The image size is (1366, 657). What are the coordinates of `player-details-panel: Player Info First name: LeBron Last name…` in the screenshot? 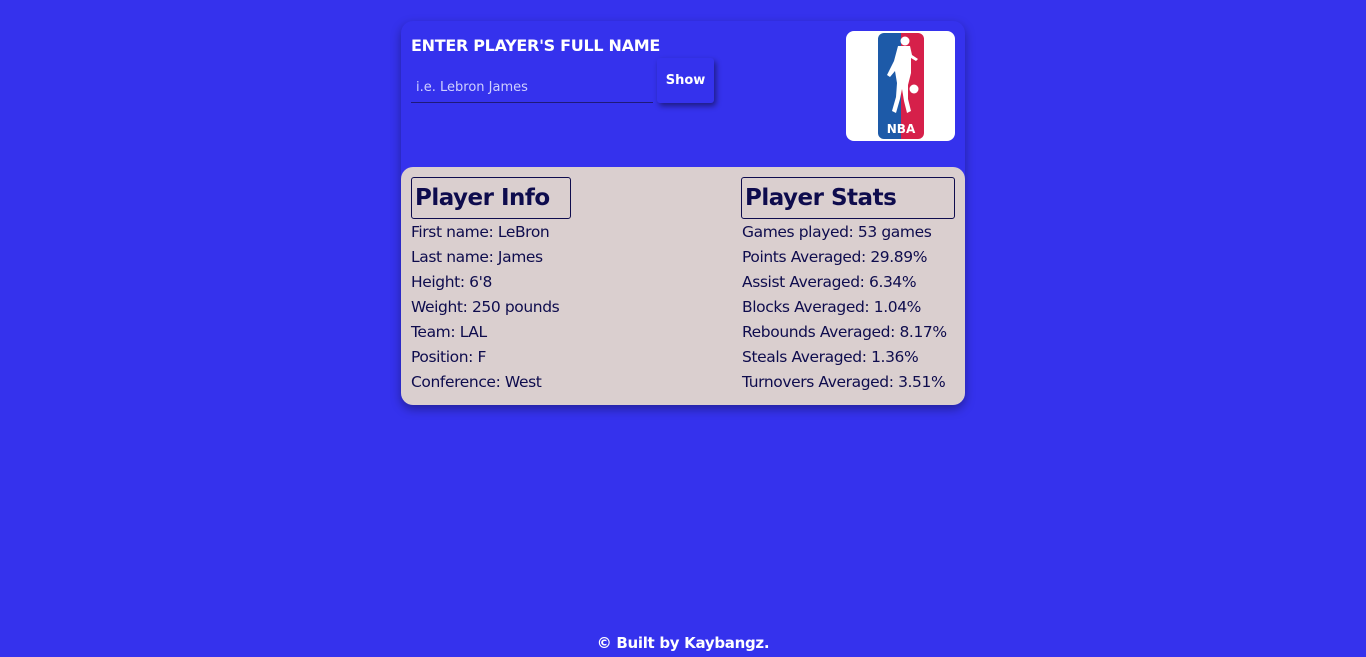 It's located at (683, 286).